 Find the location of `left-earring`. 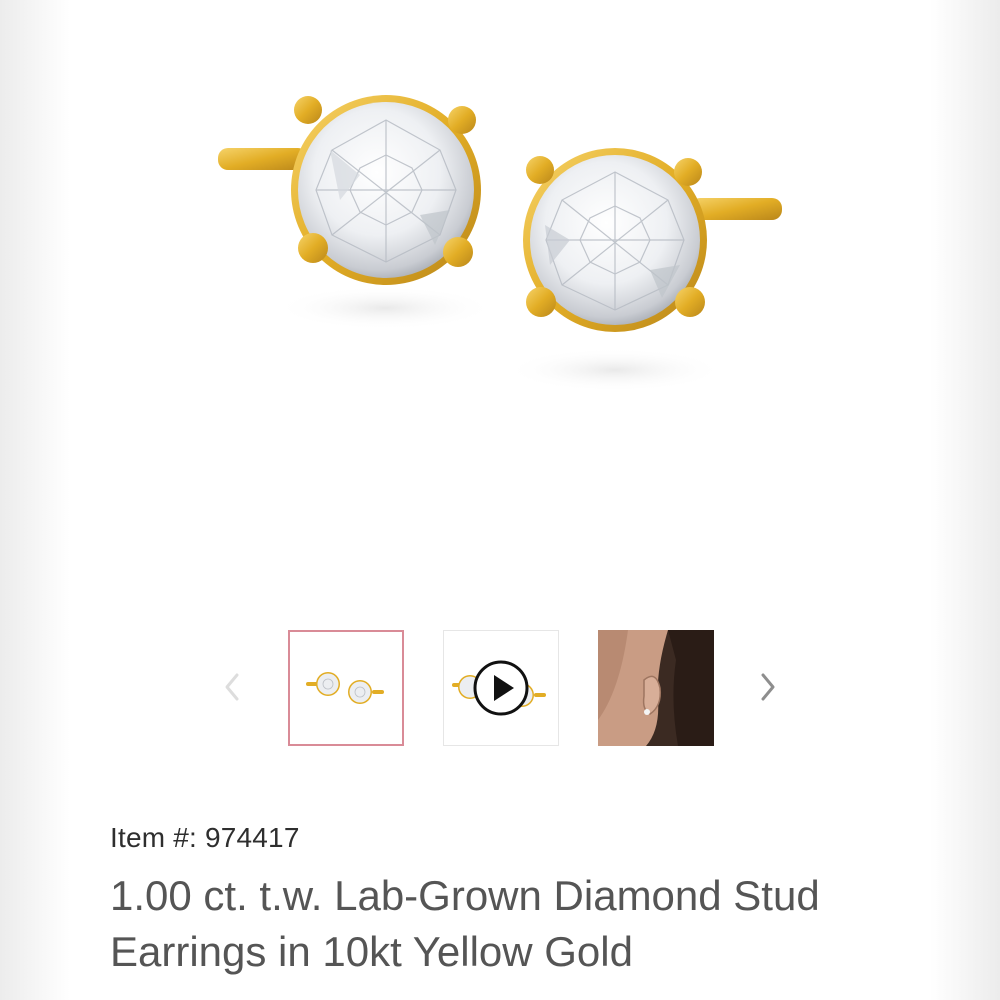

left-earring is located at coordinates (349, 190).